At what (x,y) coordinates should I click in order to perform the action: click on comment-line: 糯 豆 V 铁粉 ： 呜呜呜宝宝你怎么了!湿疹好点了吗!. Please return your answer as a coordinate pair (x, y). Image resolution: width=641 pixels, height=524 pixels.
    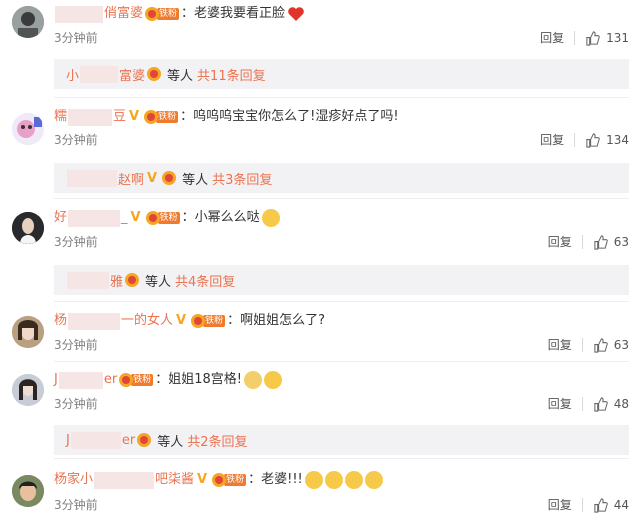
    Looking at the image, I should click on (226, 117).